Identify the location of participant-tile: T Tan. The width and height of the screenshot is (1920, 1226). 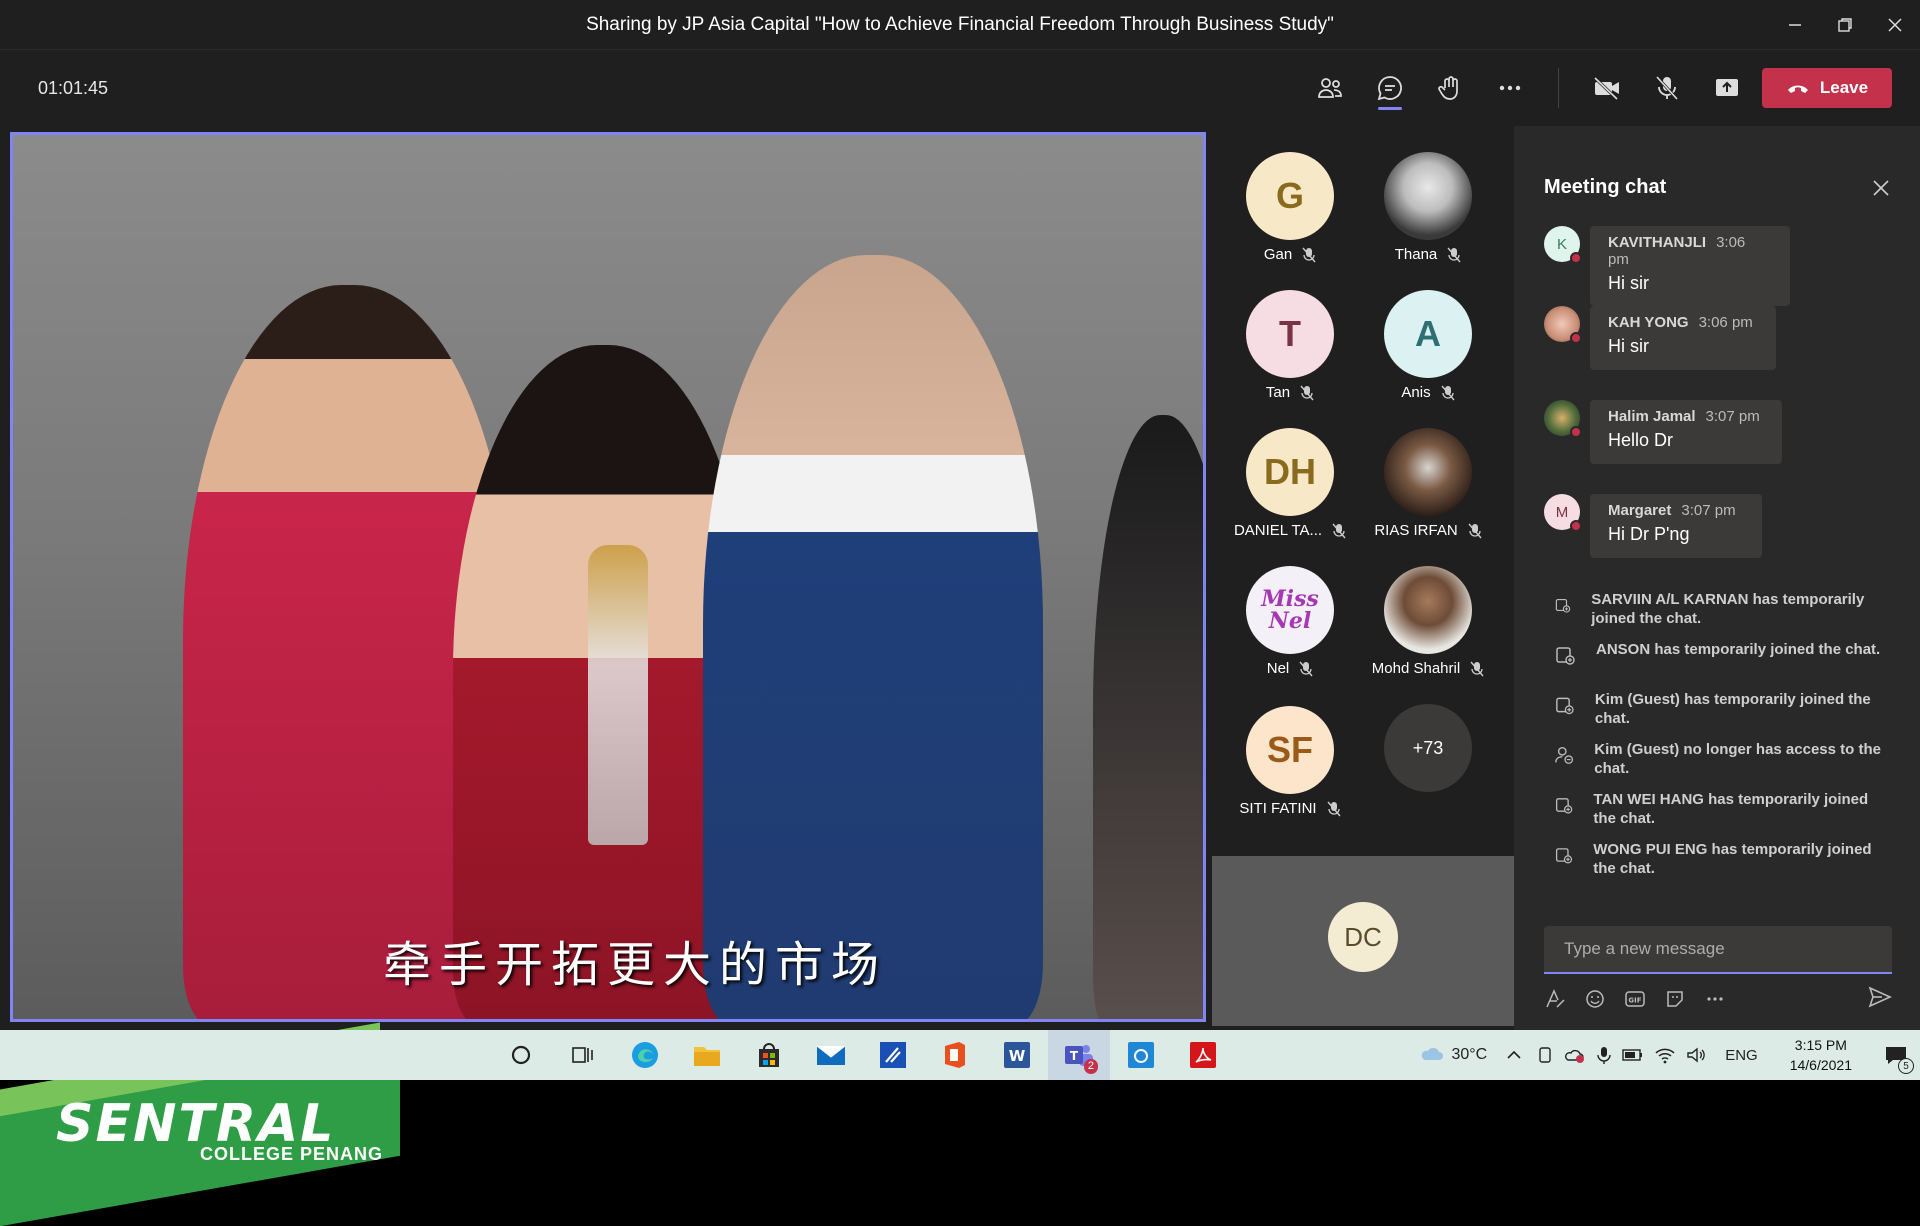
(1290, 359).